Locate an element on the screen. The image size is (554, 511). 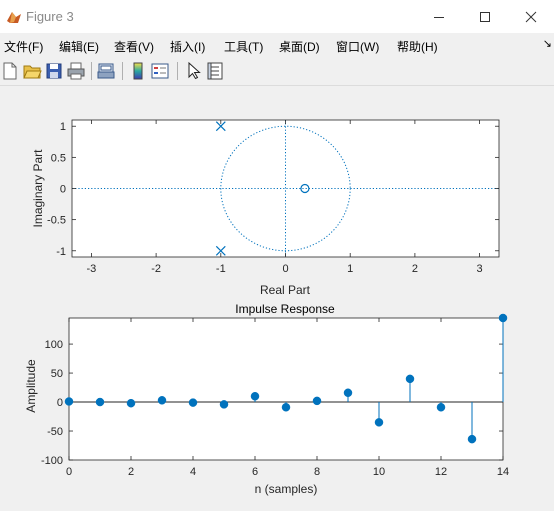
x-tick-label: -2 is located at coordinates (156, 269).